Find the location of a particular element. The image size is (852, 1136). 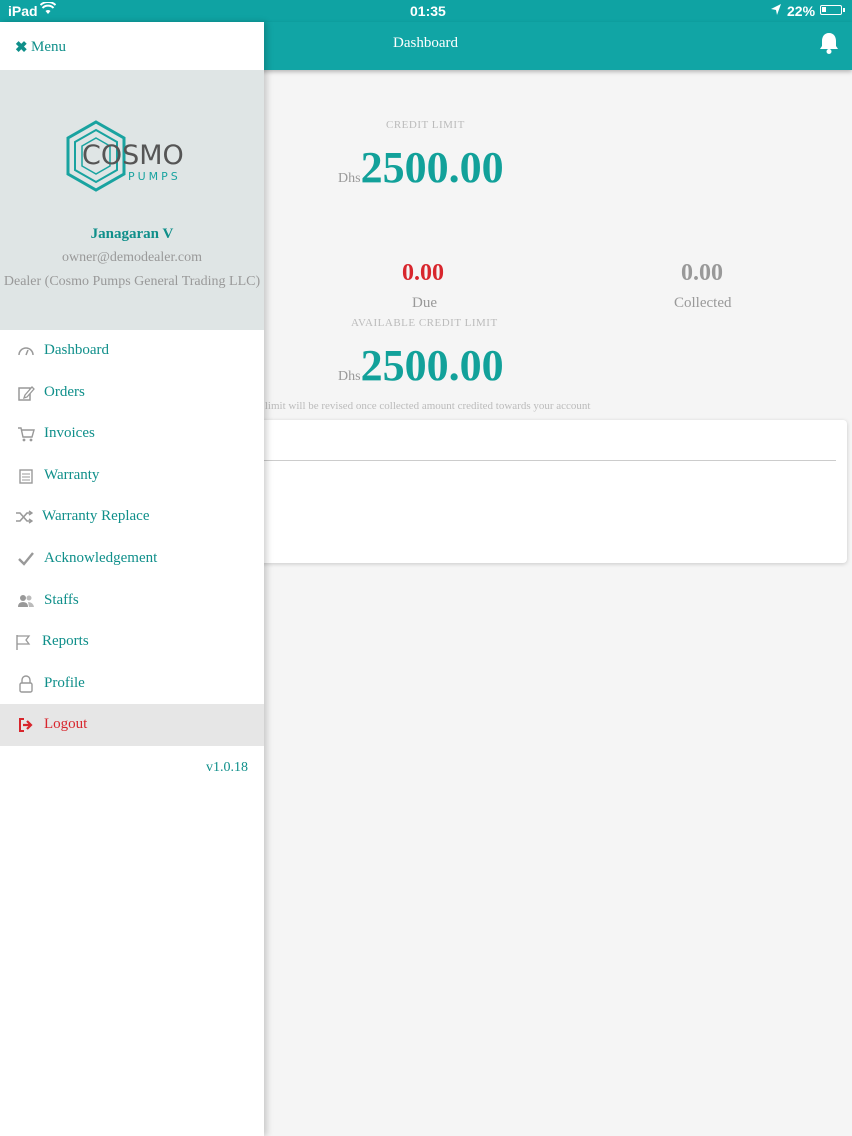

page-title: Dashboard is located at coordinates (425, 43).